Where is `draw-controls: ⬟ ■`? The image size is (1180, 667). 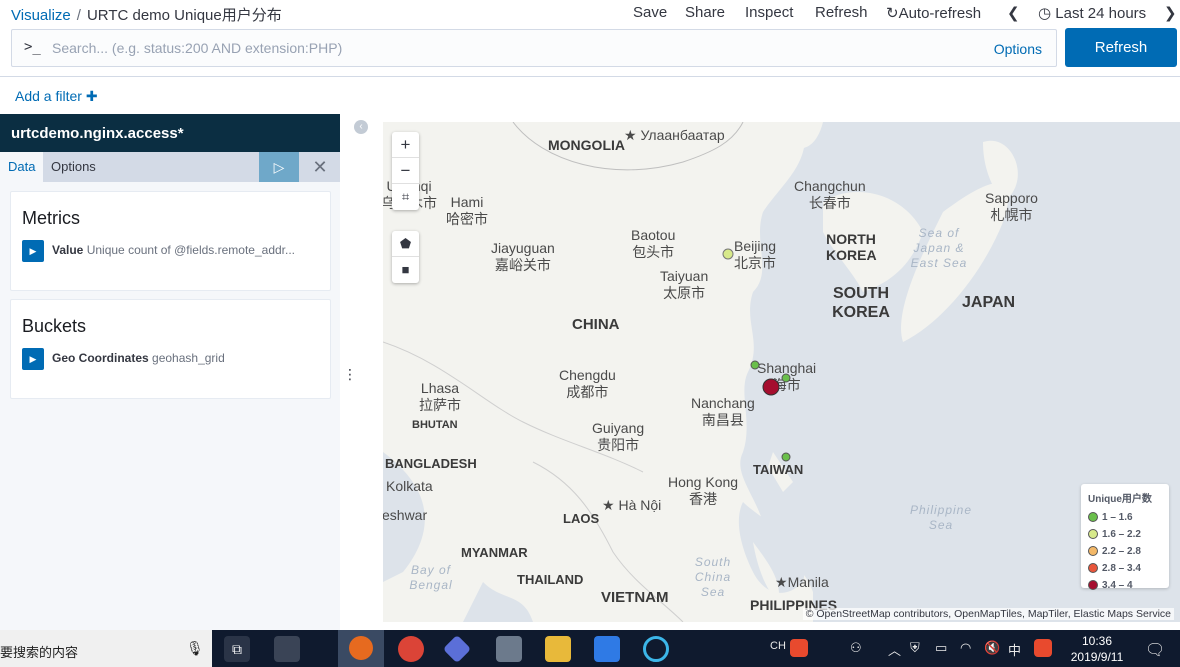 draw-controls: ⬟ ■ is located at coordinates (405, 257).